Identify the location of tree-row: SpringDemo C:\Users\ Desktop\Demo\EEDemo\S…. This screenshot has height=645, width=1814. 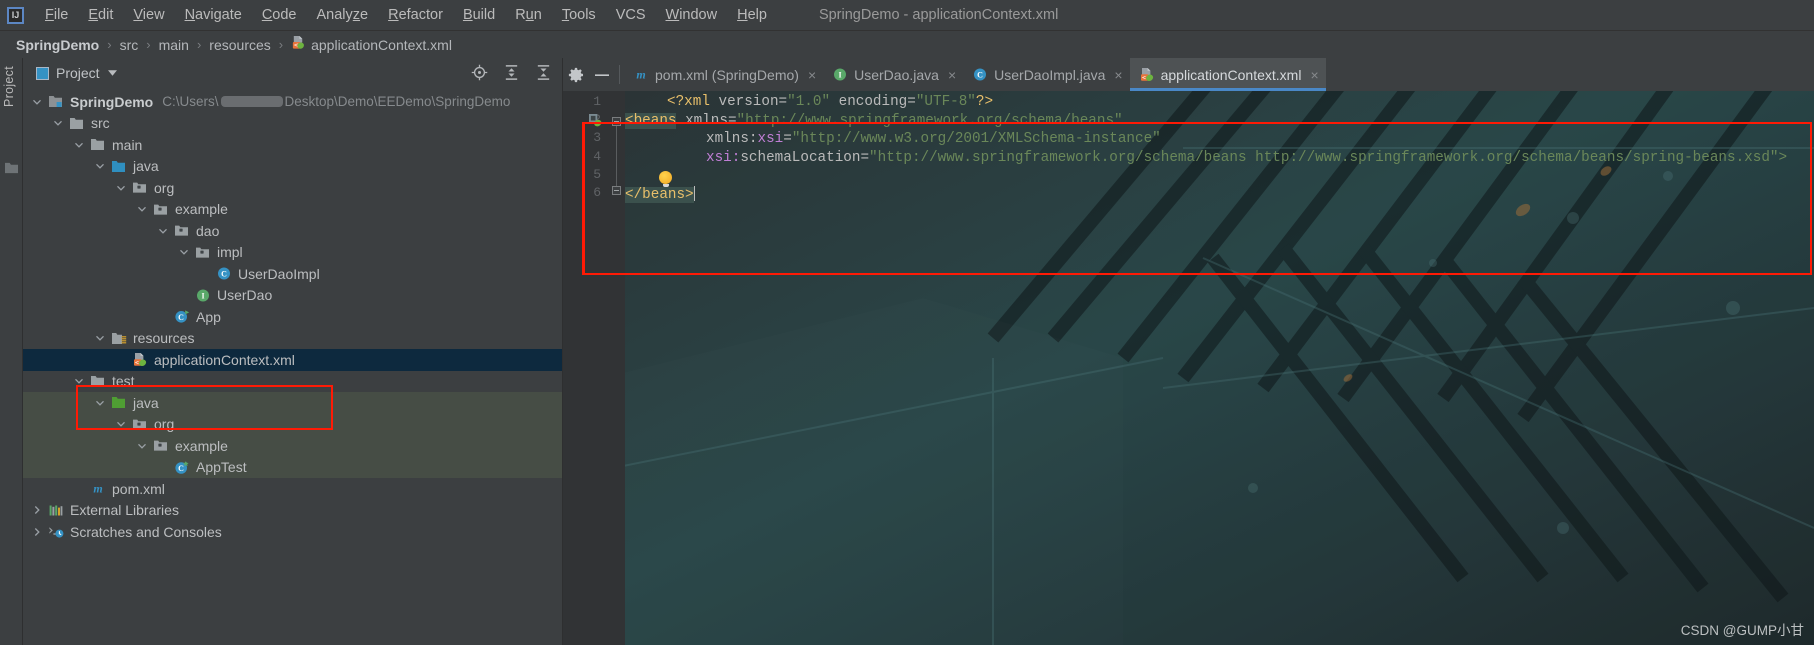
(292, 102).